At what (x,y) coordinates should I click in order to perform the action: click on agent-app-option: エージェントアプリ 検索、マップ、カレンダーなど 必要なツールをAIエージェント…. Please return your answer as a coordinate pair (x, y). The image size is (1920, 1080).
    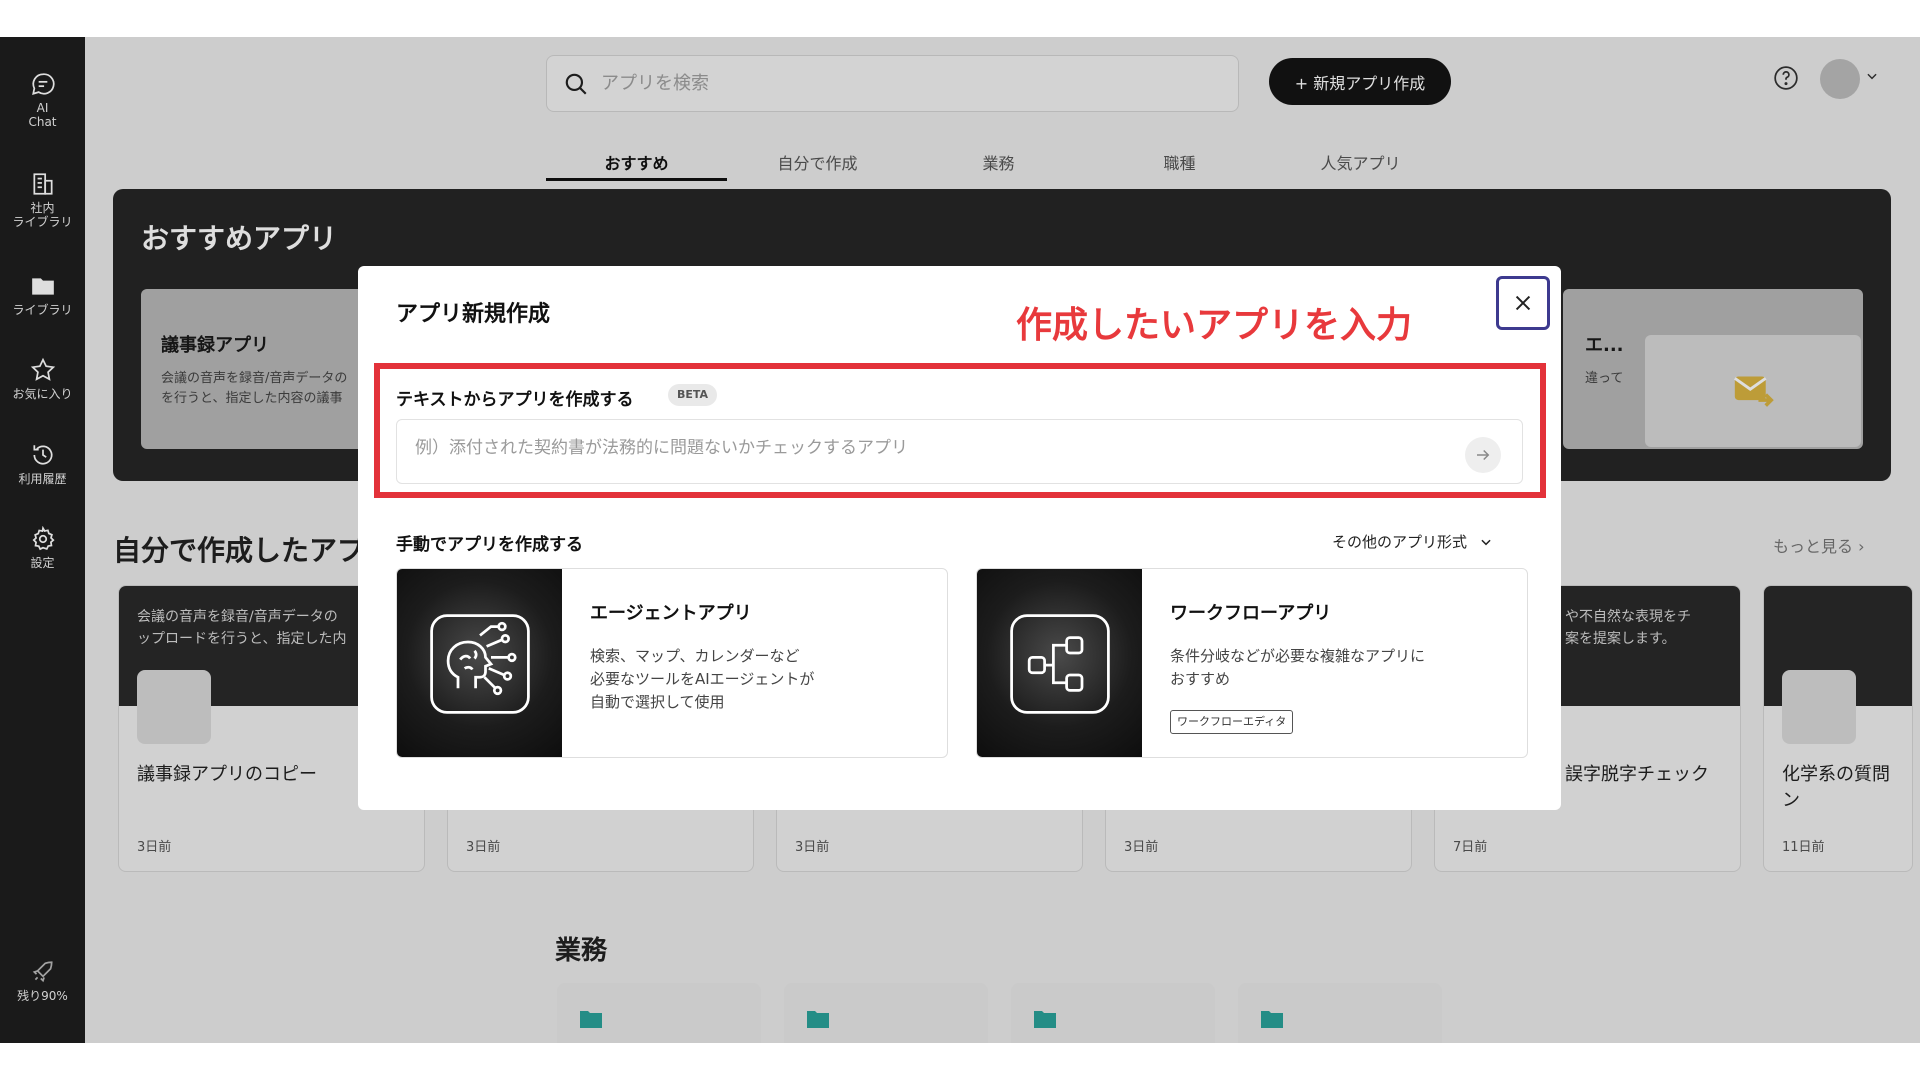
    Looking at the image, I should click on (672, 663).